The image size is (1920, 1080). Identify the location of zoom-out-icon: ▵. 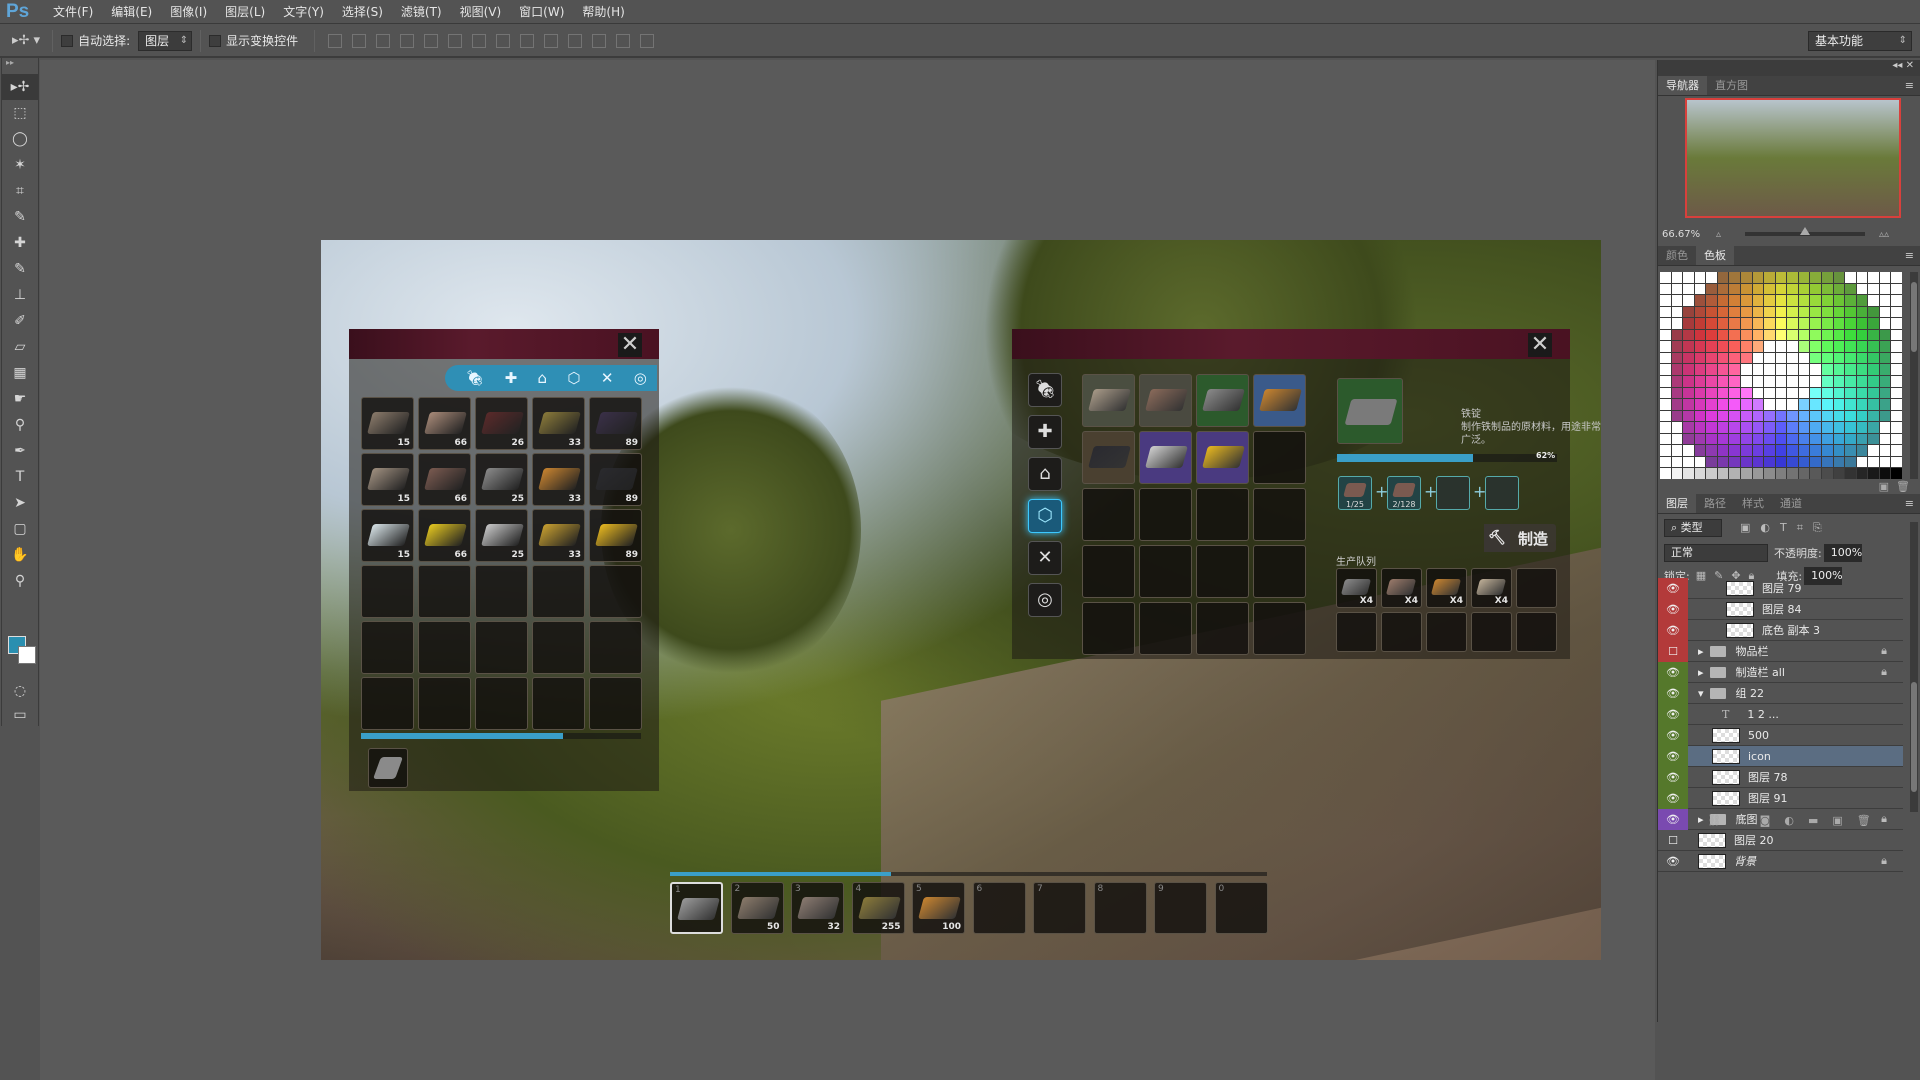
(1718, 234).